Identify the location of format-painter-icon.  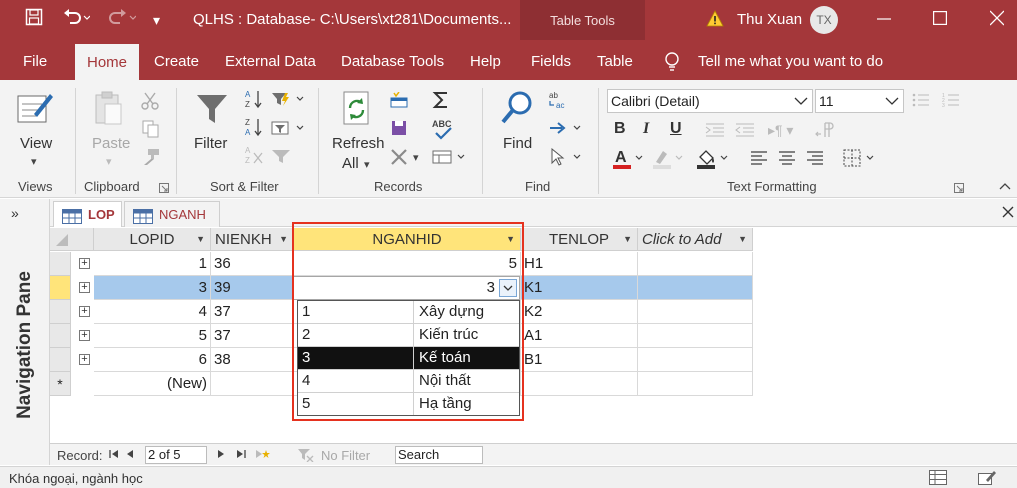
(151, 158).